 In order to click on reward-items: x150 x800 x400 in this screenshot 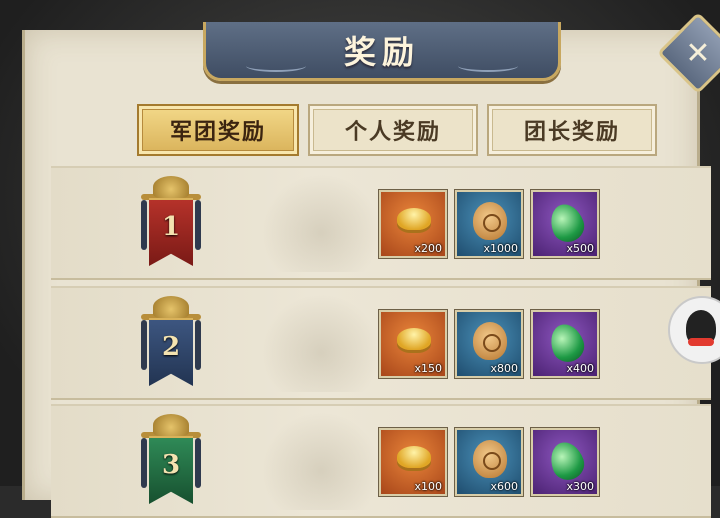, I will do `click(489, 344)`.